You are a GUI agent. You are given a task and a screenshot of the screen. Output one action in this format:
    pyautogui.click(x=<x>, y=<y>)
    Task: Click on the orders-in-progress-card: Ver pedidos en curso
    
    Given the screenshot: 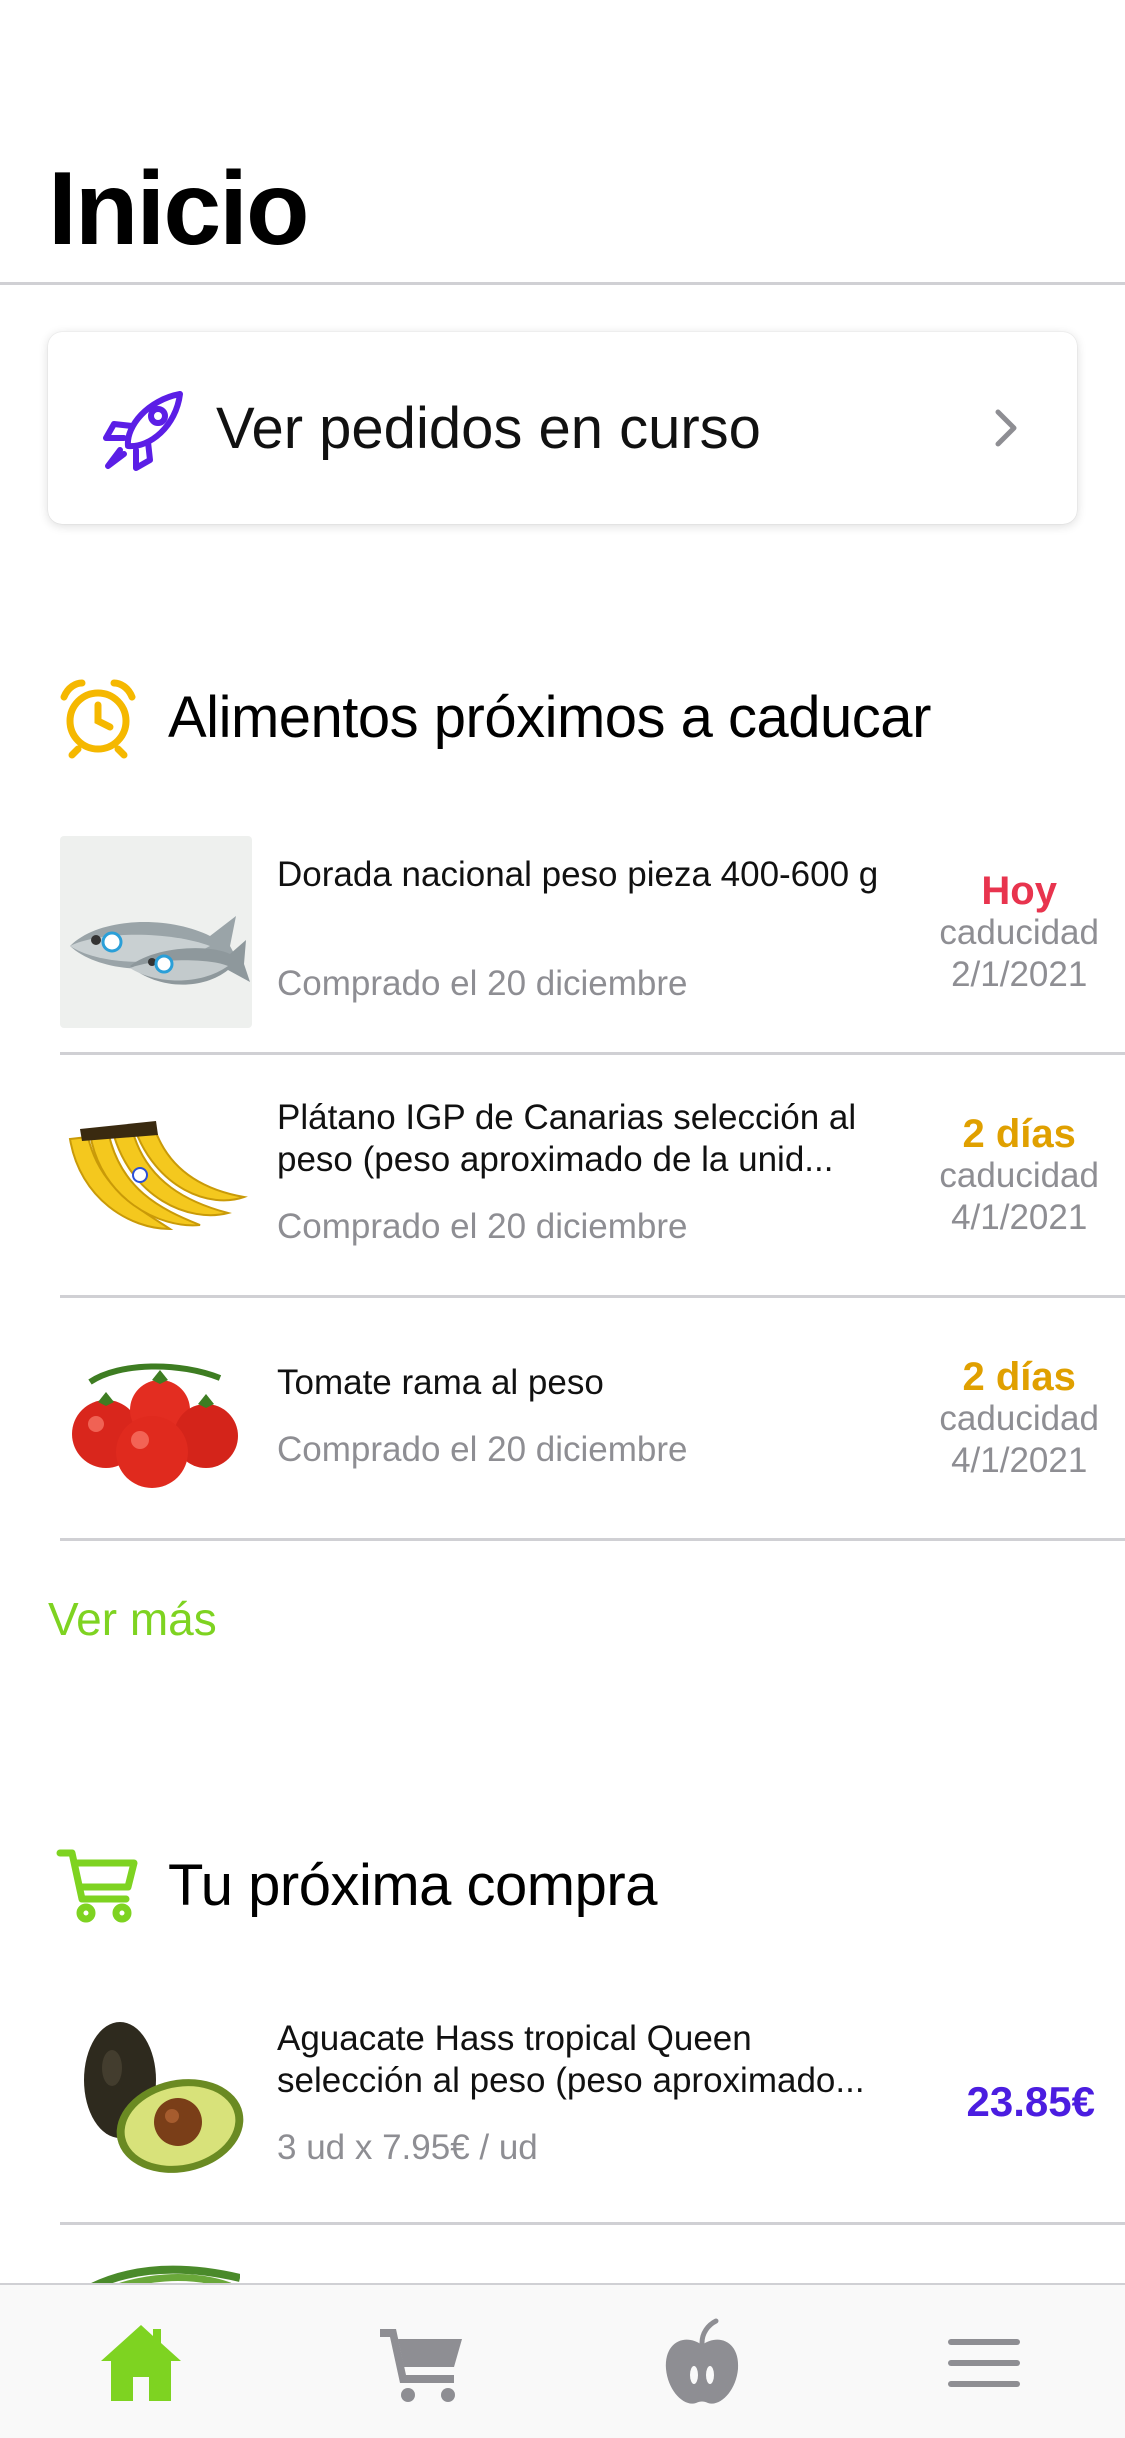 What is the action you would take?
    pyautogui.click(x=562, y=428)
    